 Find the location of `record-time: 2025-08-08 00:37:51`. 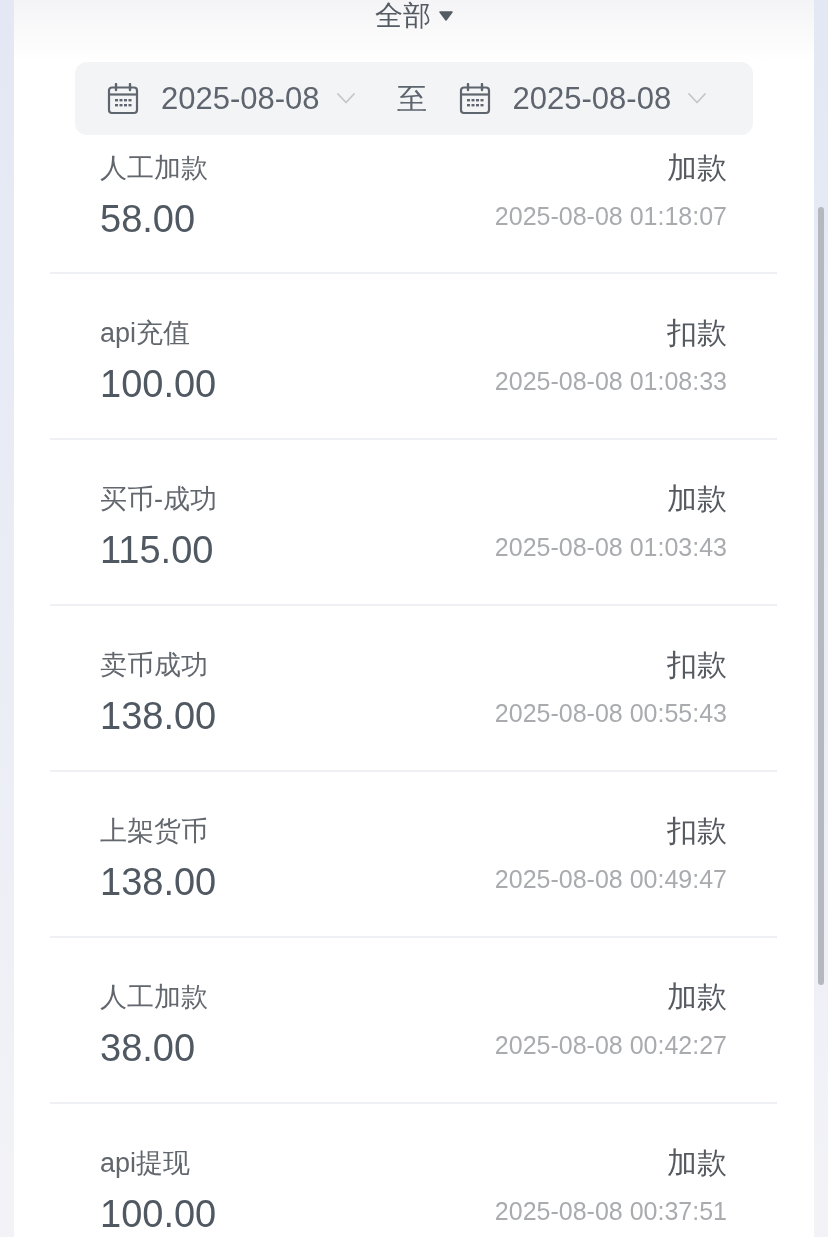

record-time: 2025-08-08 00:37:51 is located at coordinates (610, 1211).